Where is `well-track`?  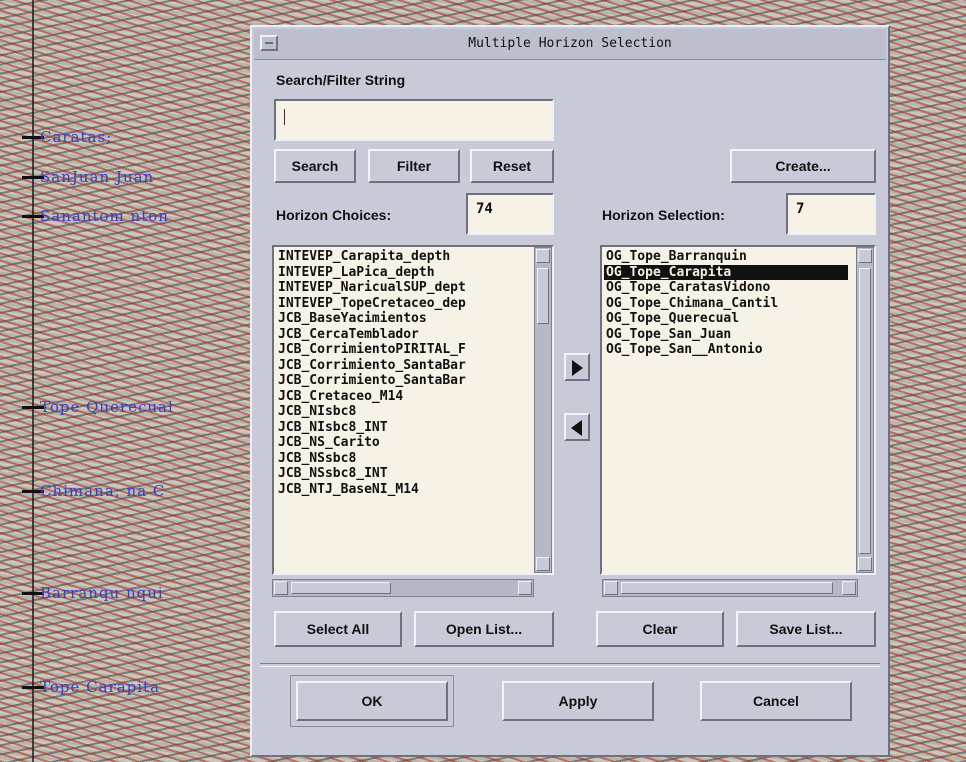
well-track is located at coordinates (33, 381).